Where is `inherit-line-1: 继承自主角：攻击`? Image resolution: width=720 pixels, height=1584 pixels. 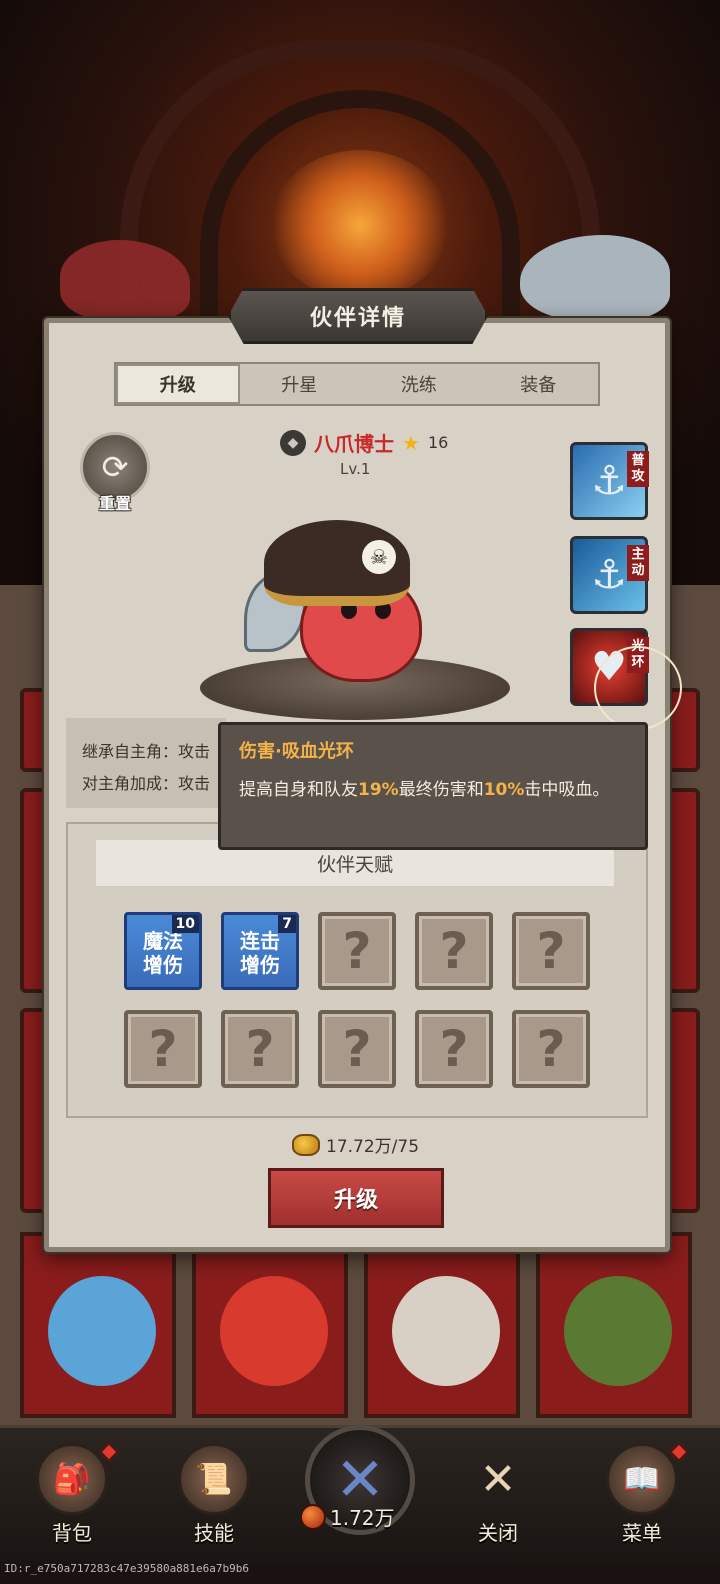 inherit-line-1: 继承自主角：攻击 is located at coordinates (146, 751).